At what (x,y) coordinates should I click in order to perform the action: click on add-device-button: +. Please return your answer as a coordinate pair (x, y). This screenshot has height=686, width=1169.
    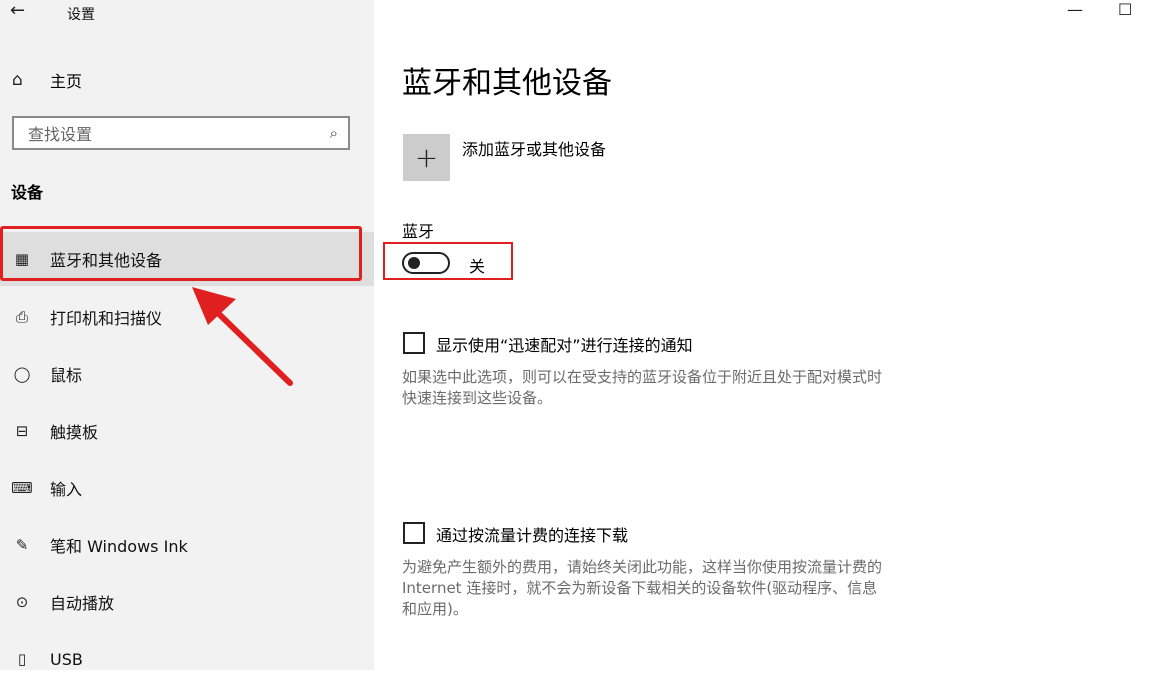
    Looking at the image, I should click on (426, 157).